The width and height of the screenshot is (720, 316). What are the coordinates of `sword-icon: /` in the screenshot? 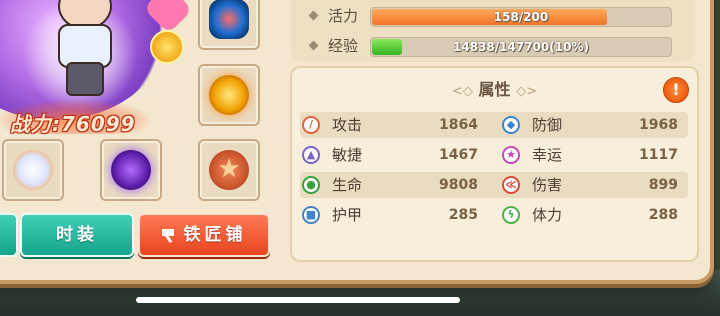 It's located at (311, 125).